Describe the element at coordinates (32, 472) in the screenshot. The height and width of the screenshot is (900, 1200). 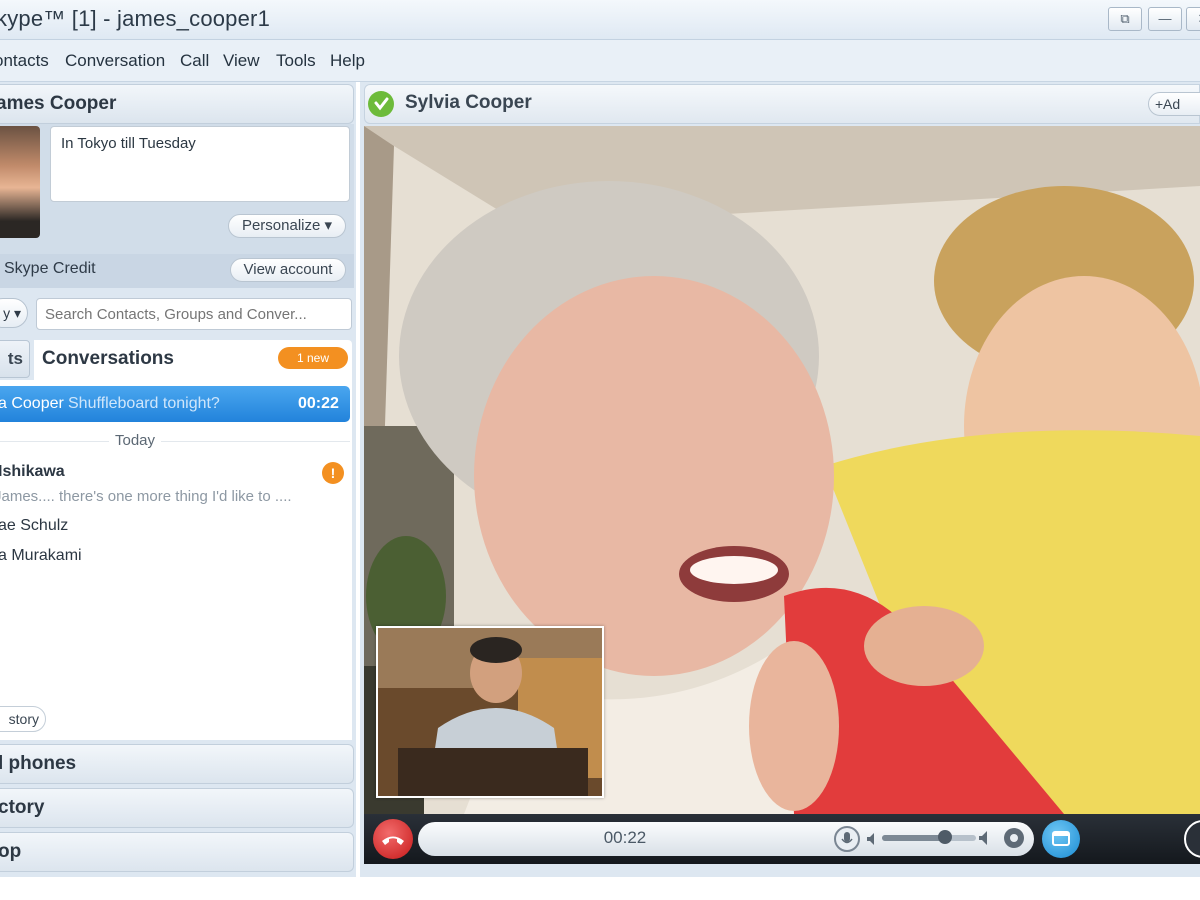
I see `list-item: Ishikawa` at that location.